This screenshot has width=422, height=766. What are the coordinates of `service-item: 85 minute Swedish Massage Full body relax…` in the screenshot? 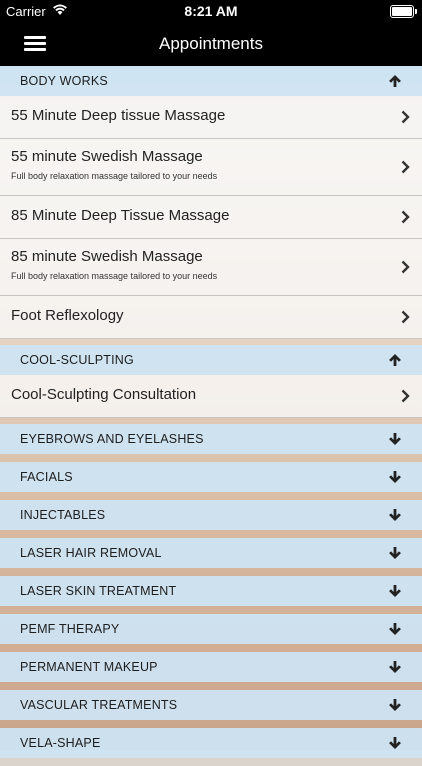 It's located at (211, 267).